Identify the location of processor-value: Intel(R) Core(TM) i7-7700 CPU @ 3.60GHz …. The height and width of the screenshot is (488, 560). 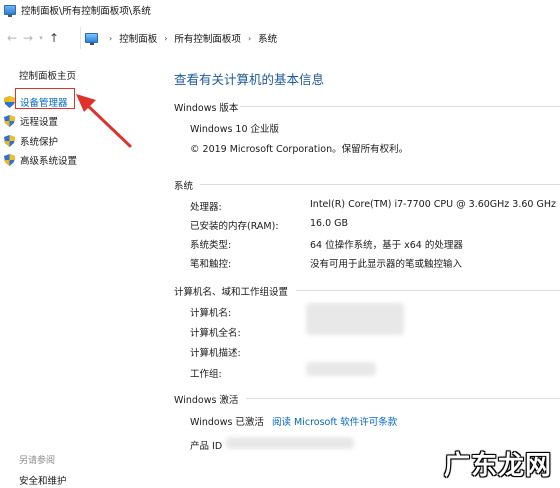
(433, 204).